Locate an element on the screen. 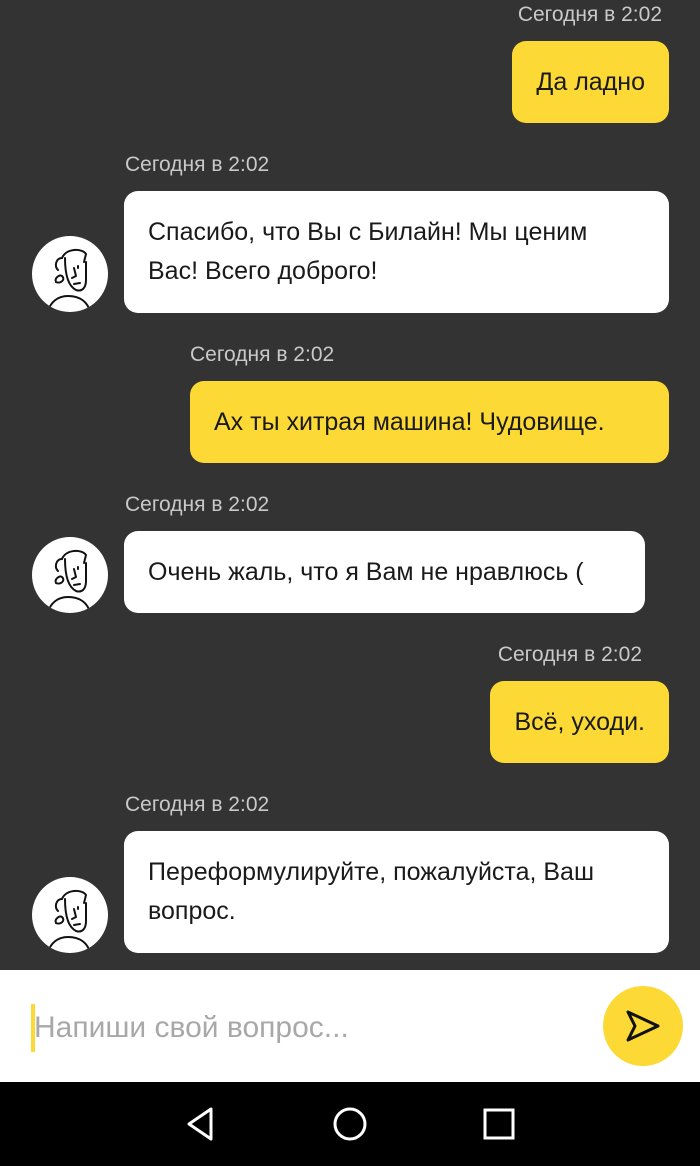 Image resolution: width=700 pixels, height=1166 pixels. message-input is located at coordinates (304, 1028).